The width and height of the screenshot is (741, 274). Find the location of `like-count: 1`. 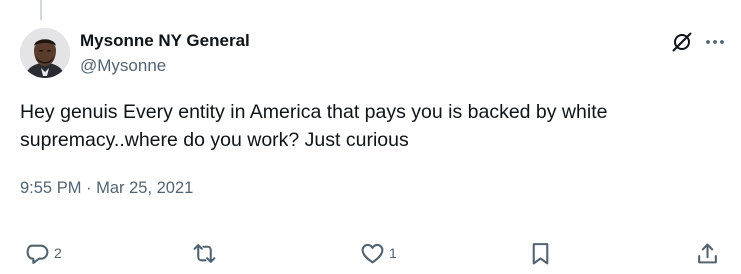

like-count: 1 is located at coordinates (393, 253).